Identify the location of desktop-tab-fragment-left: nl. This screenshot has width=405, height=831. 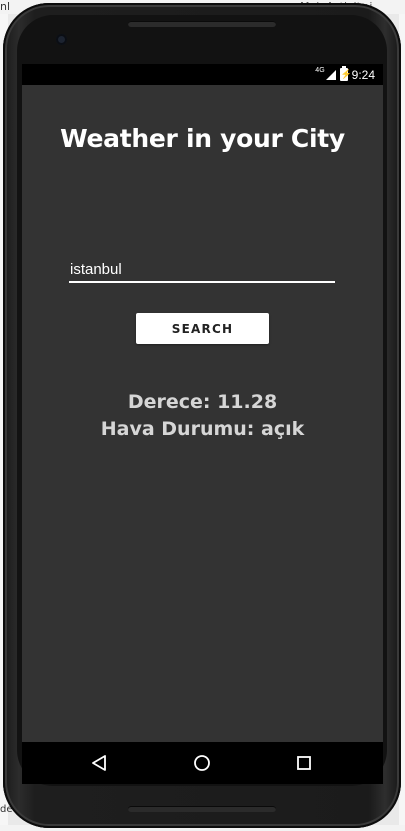
(5, 6).